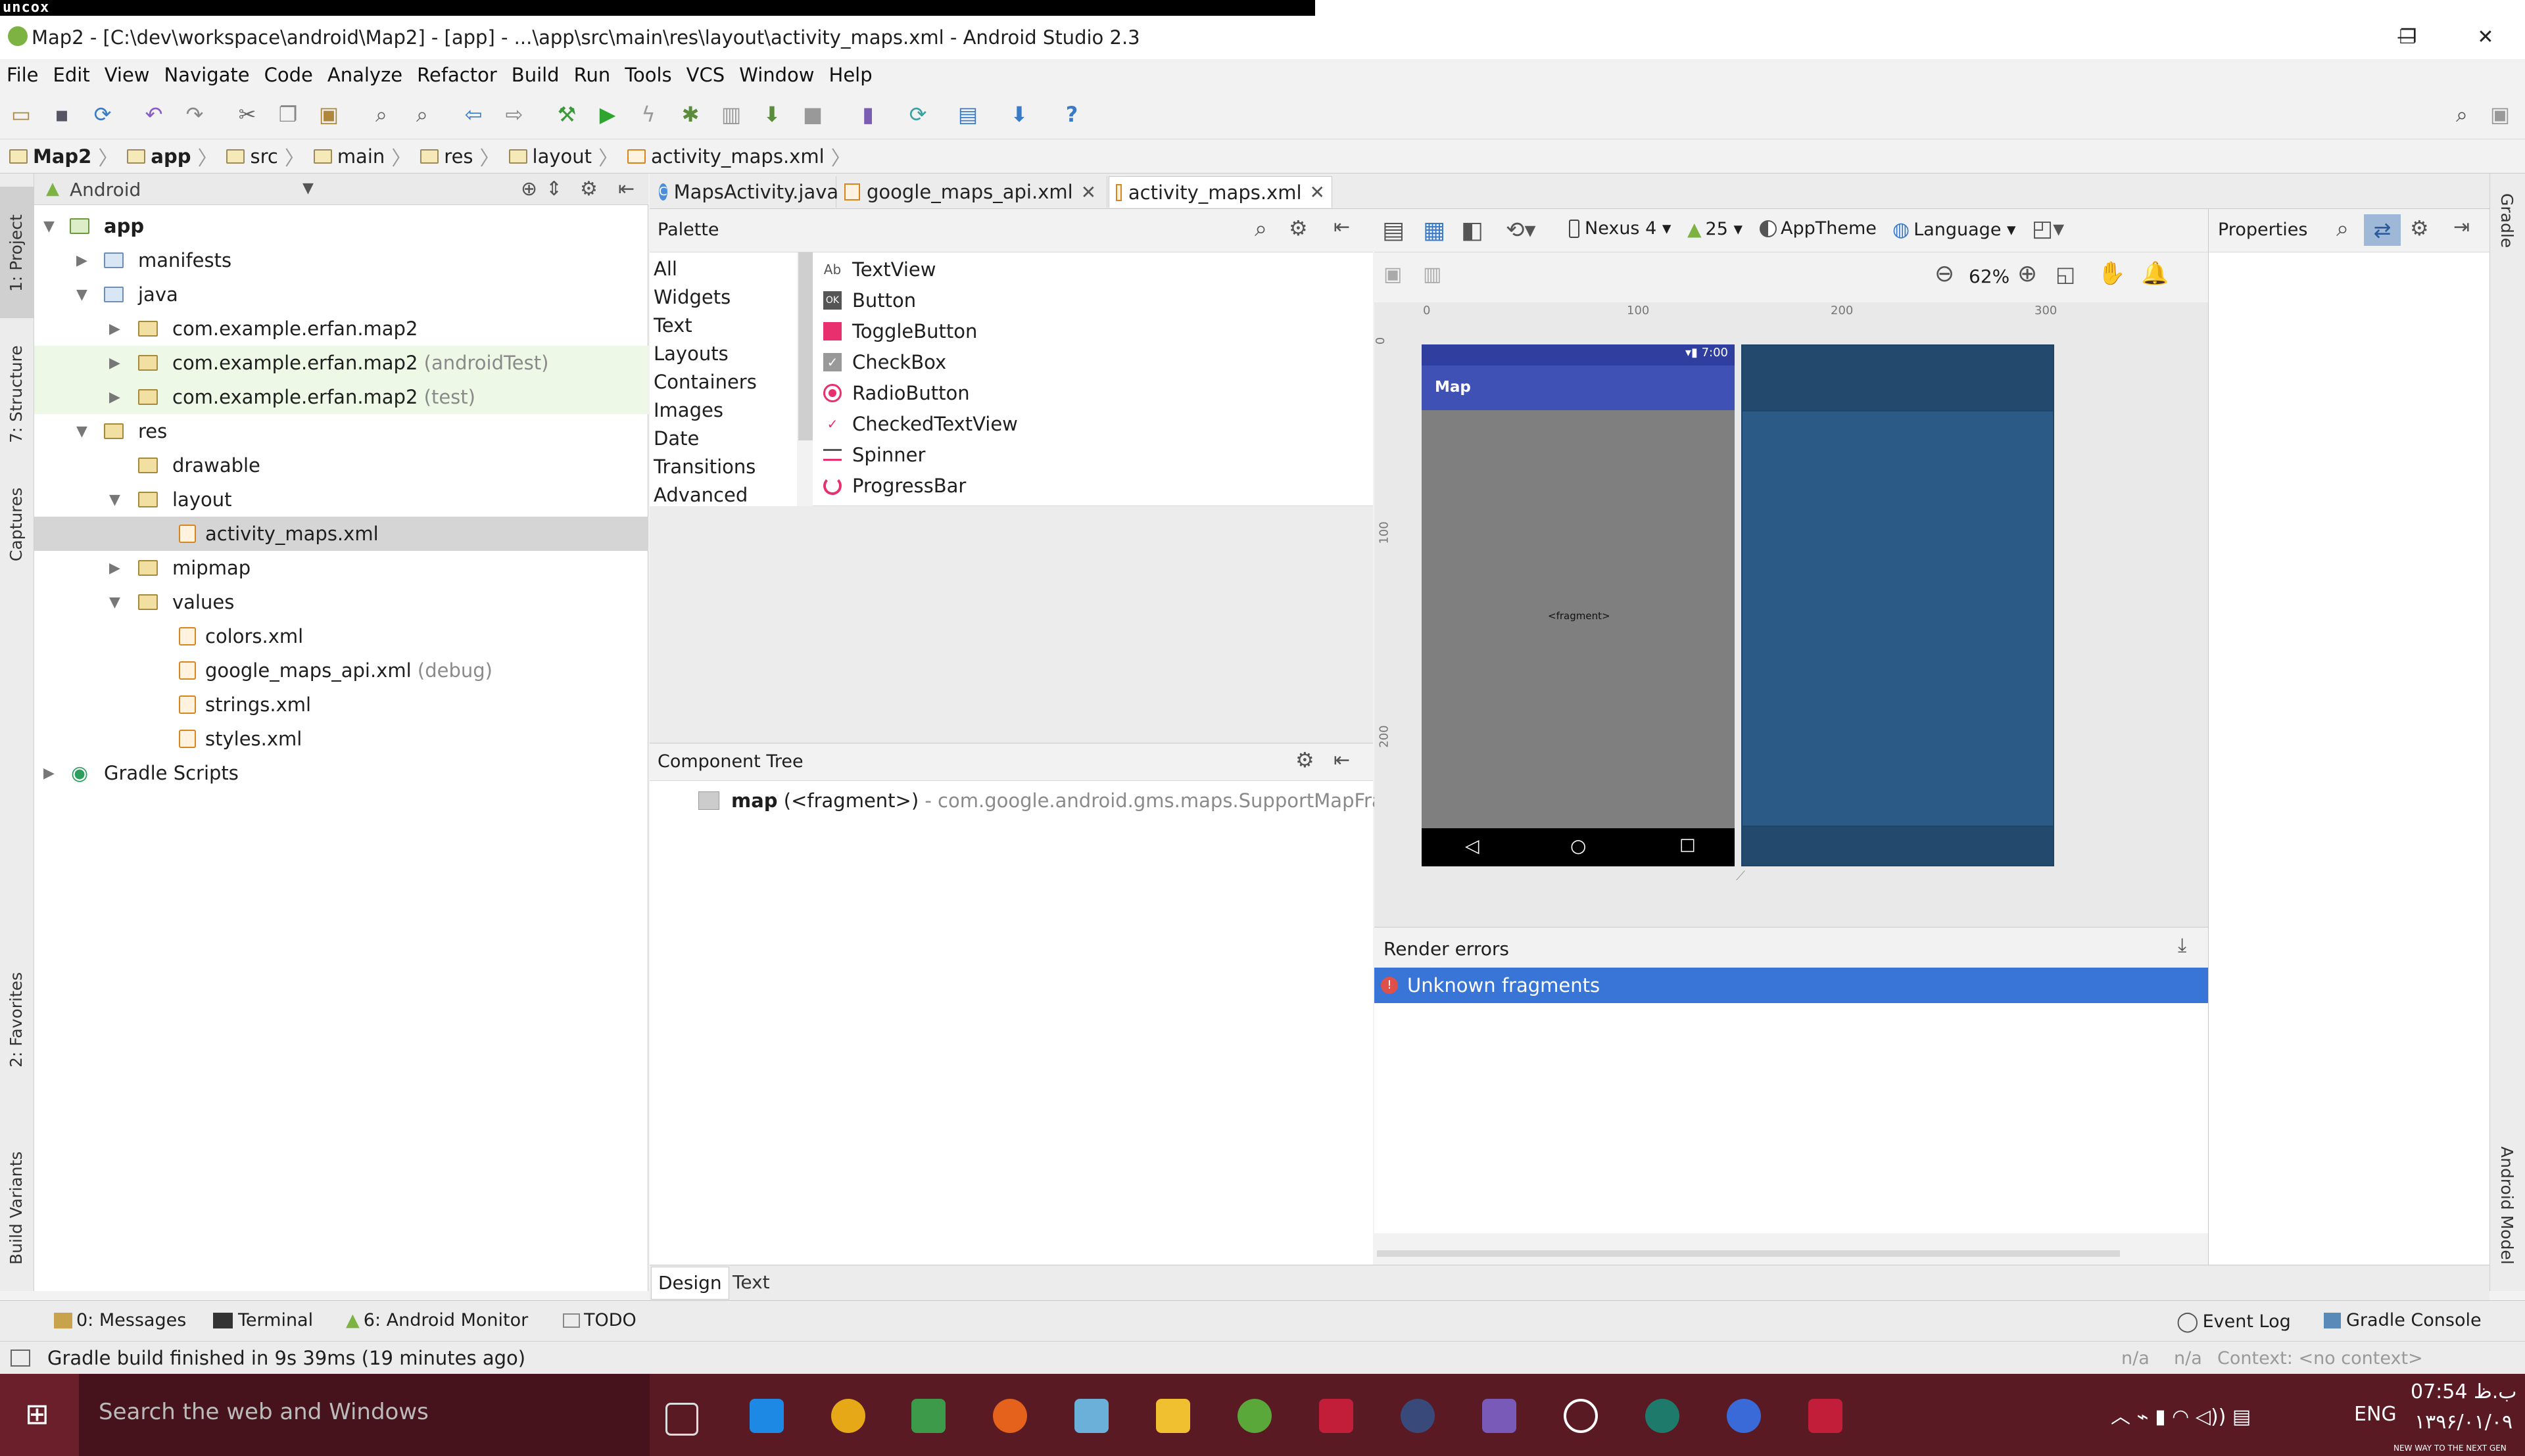 Image resolution: width=2525 pixels, height=1456 pixels. Describe the element at coordinates (1499, 1416) in the screenshot. I see `visual-studio-icon` at that location.